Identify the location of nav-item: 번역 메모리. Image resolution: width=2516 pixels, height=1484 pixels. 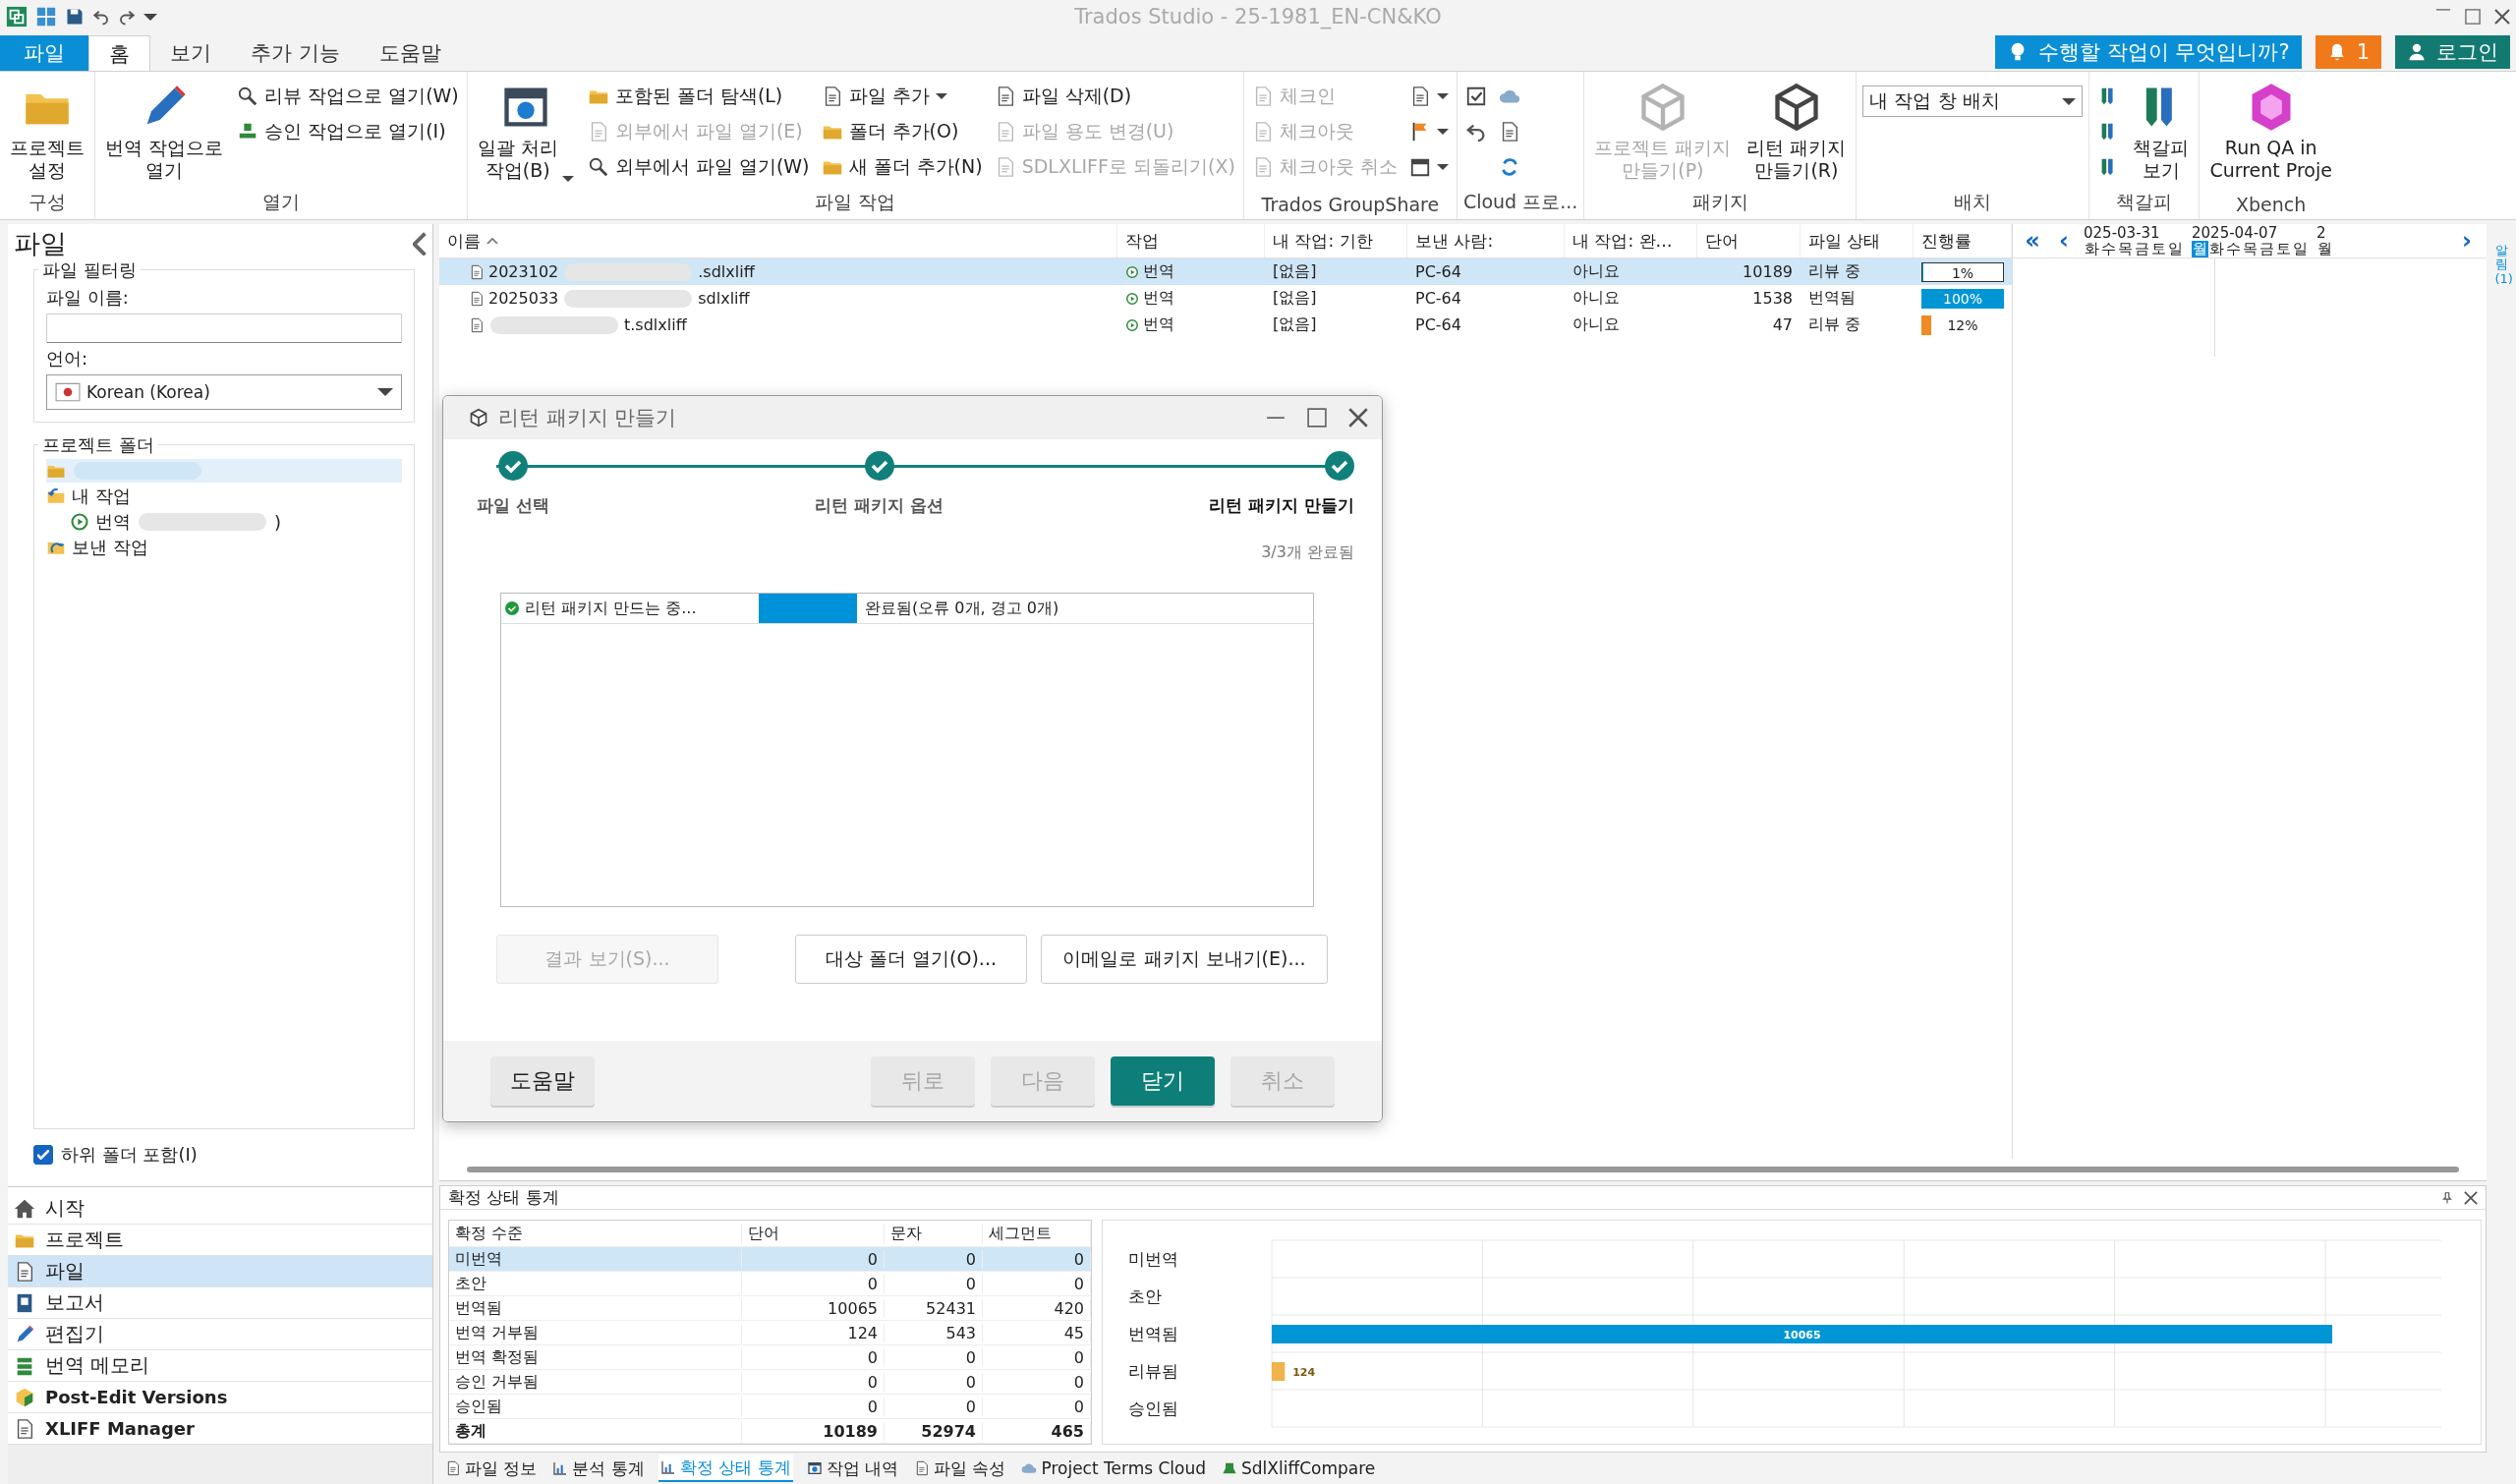
(220, 1366).